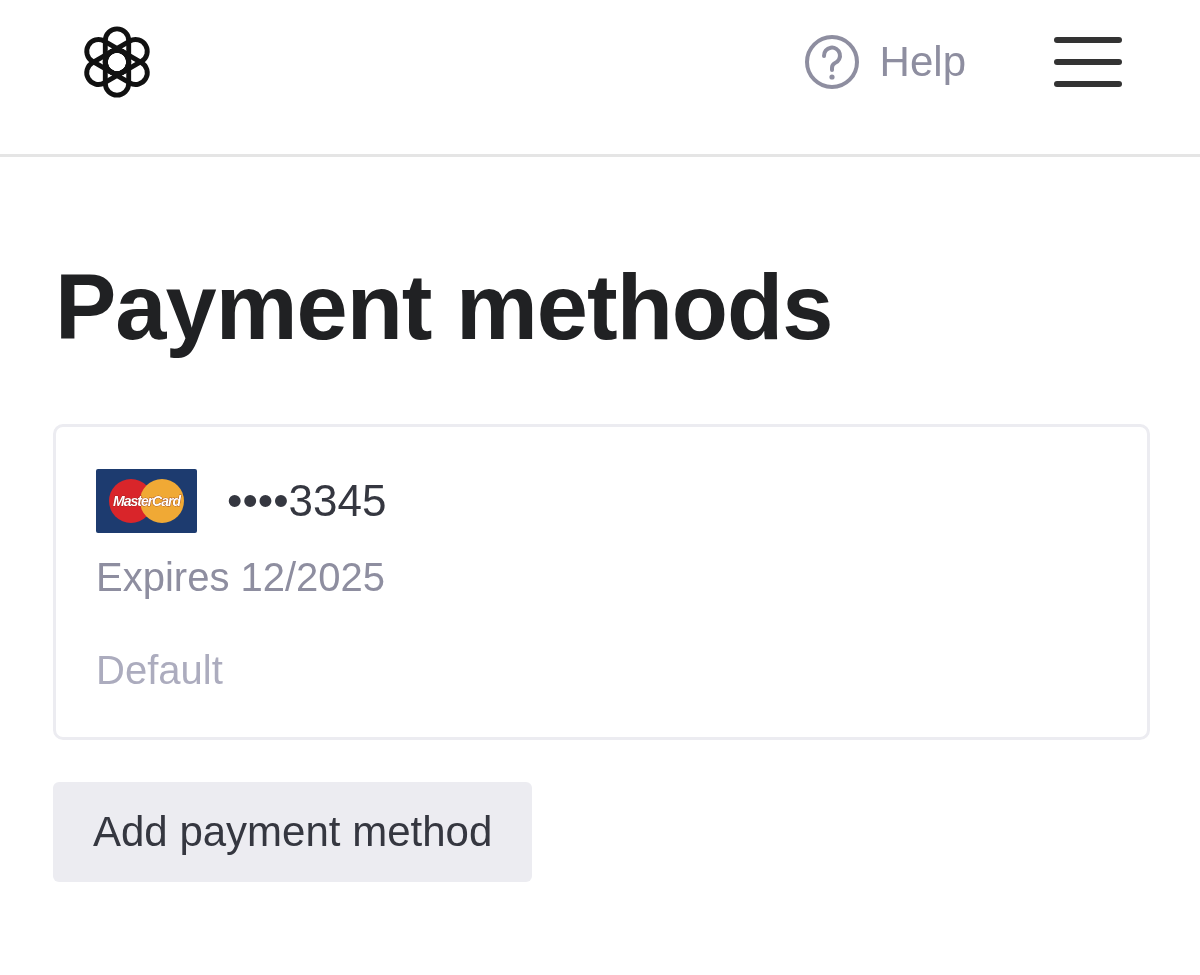 Image resolution: width=1200 pixels, height=975 pixels. Describe the element at coordinates (293, 832) in the screenshot. I see `add-payment-button: Add payment method` at that location.